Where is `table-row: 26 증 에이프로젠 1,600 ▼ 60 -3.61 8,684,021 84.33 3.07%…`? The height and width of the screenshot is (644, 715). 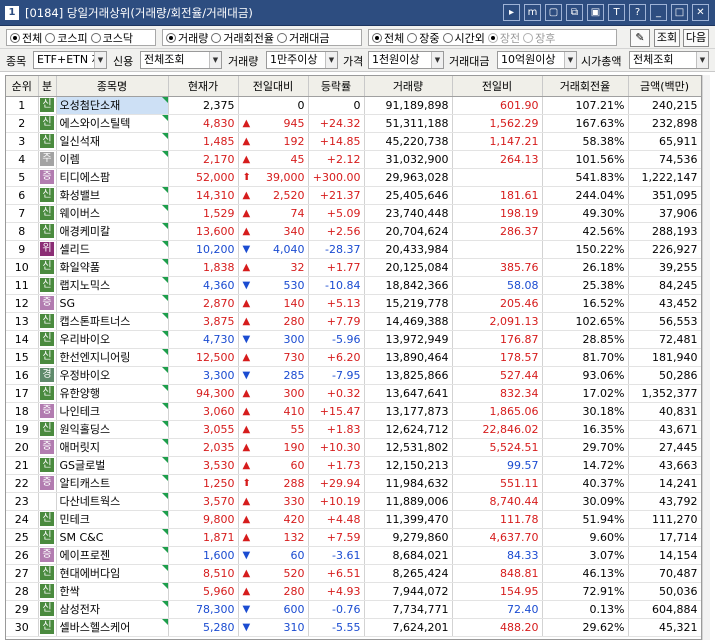 table-row: 26 증 에이프로젠 1,600 ▼ 60 -3.61 8,684,021 84.33 3.07%… is located at coordinates (353, 555).